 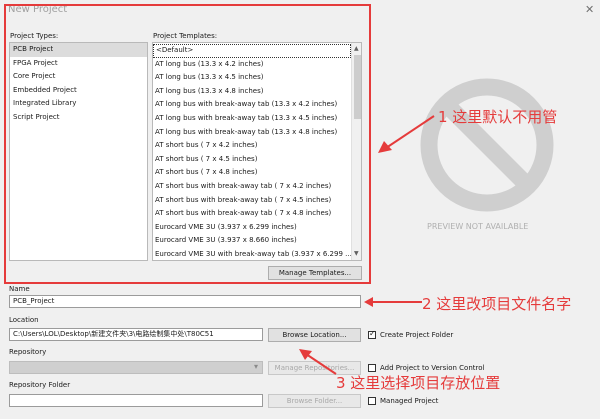 What do you see at coordinates (78, 118) in the screenshot?
I see `project-type-item: Script Project` at bounding box center [78, 118].